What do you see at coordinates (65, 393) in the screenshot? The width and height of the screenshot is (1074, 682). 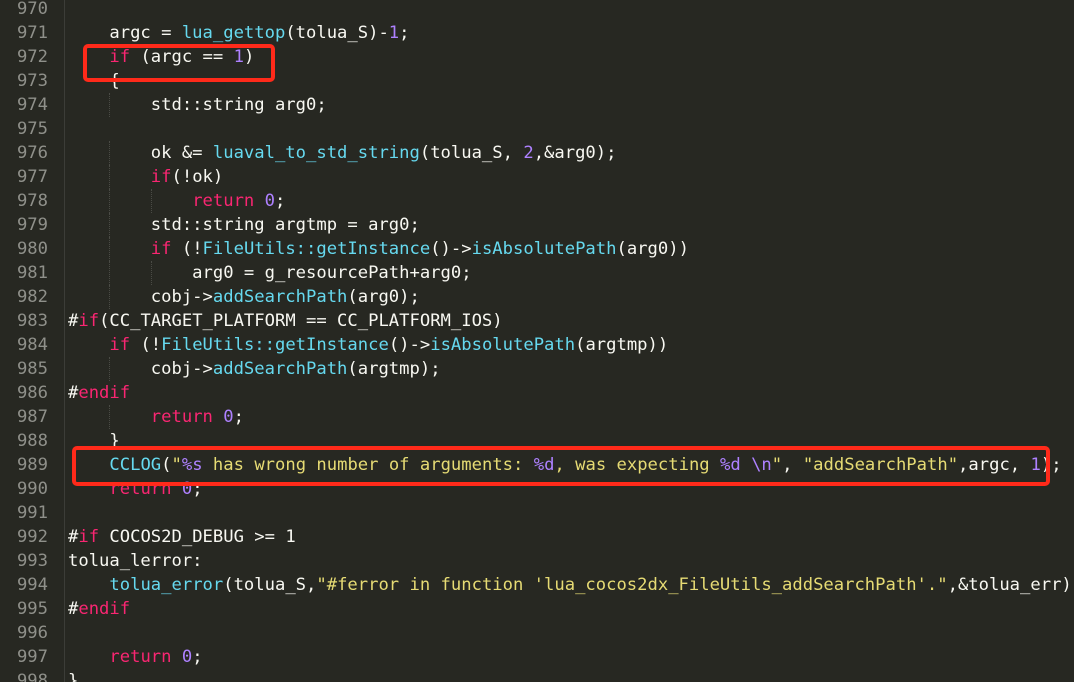 I see `code-line: 986 #endif` at bounding box center [65, 393].